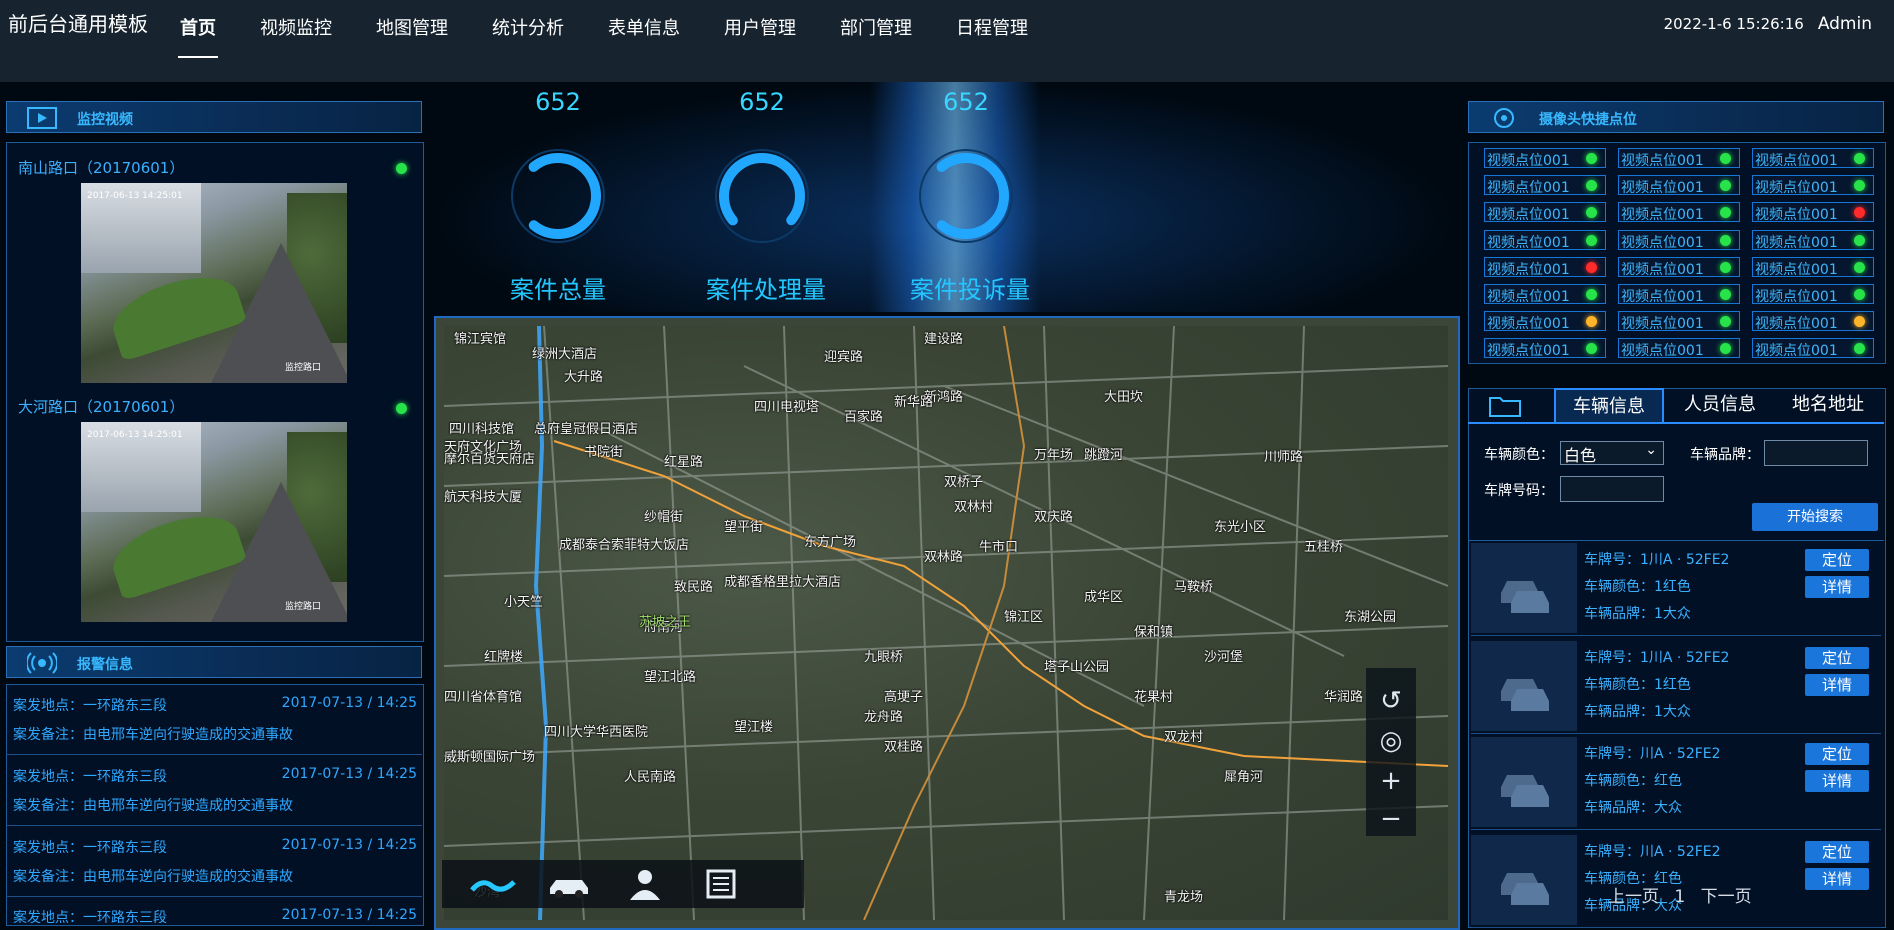 This screenshot has height=930, width=1894. Describe the element at coordinates (721, 884) in the screenshot. I see `document-icon` at that location.